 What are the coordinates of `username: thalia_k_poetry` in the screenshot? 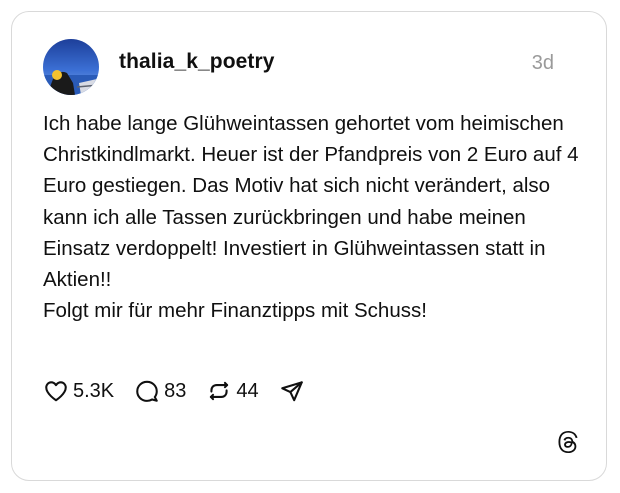 It's located at (197, 62).